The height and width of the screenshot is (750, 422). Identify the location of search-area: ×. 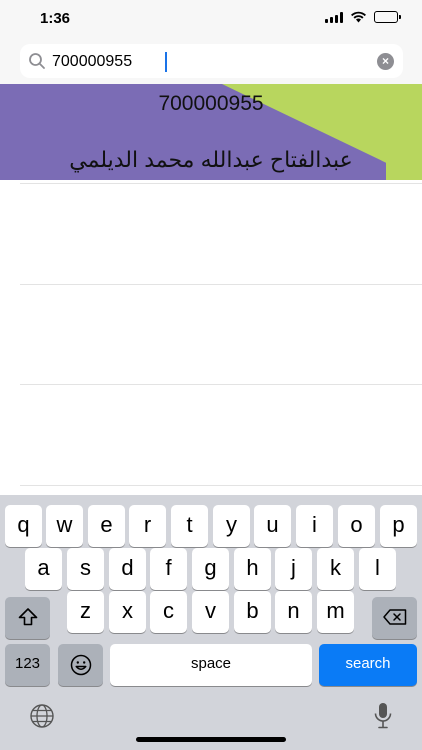
(211, 62).